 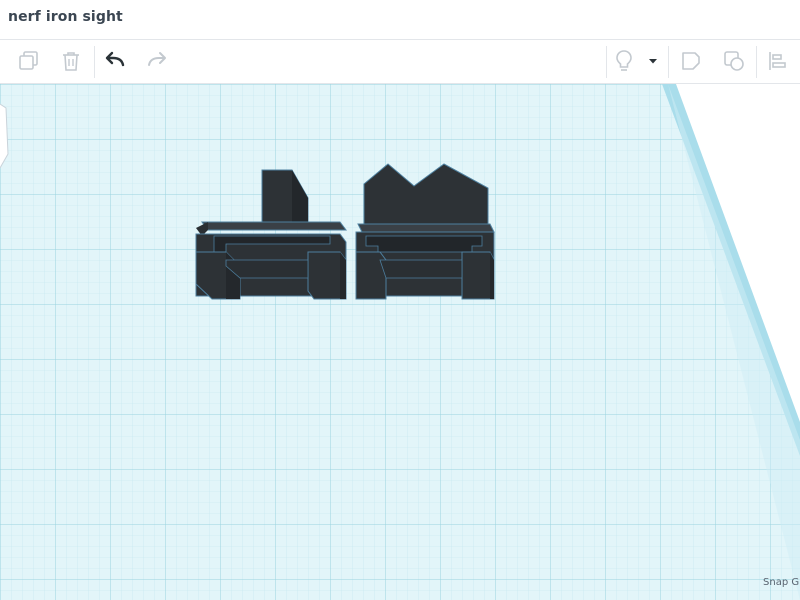 I want to click on align-button, so click(x=777, y=61).